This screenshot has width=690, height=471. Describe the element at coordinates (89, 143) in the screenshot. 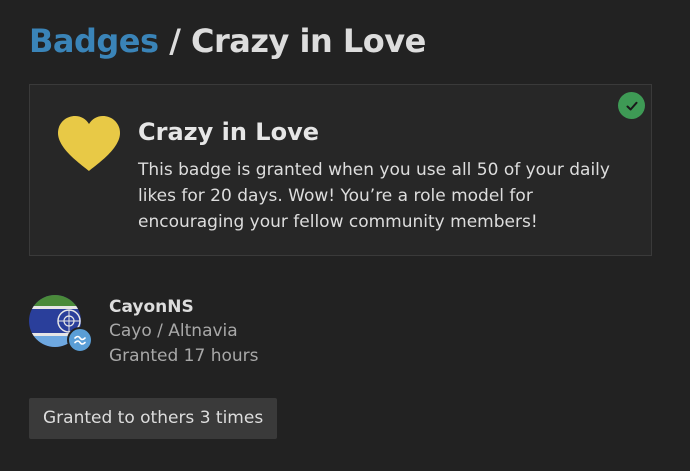

I see `heart-icon` at that location.